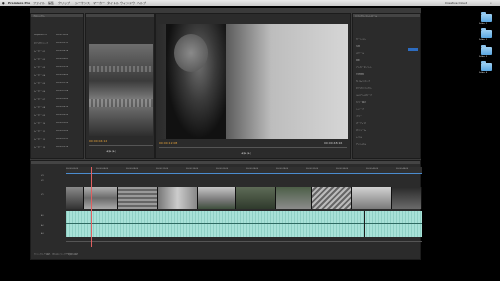 This screenshot has height=281, width=500. What do you see at coordinates (19, 3) in the screenshot?
I see `app-menu: Premiere Pro` at bounding box center [19, 3].